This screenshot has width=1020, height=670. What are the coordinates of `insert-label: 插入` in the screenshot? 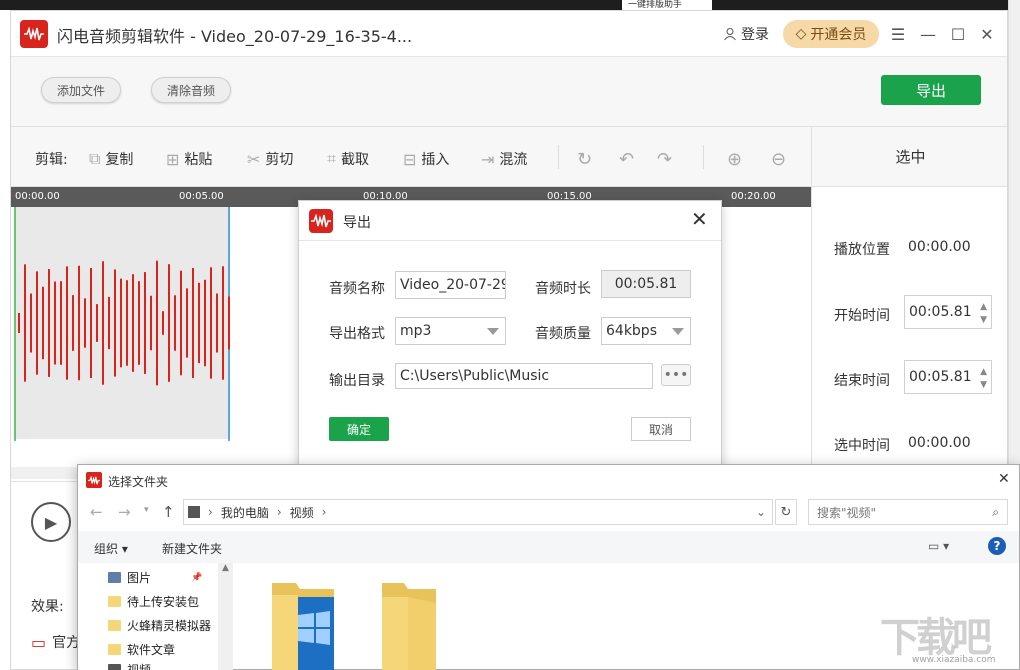 It's located at (435, 160).